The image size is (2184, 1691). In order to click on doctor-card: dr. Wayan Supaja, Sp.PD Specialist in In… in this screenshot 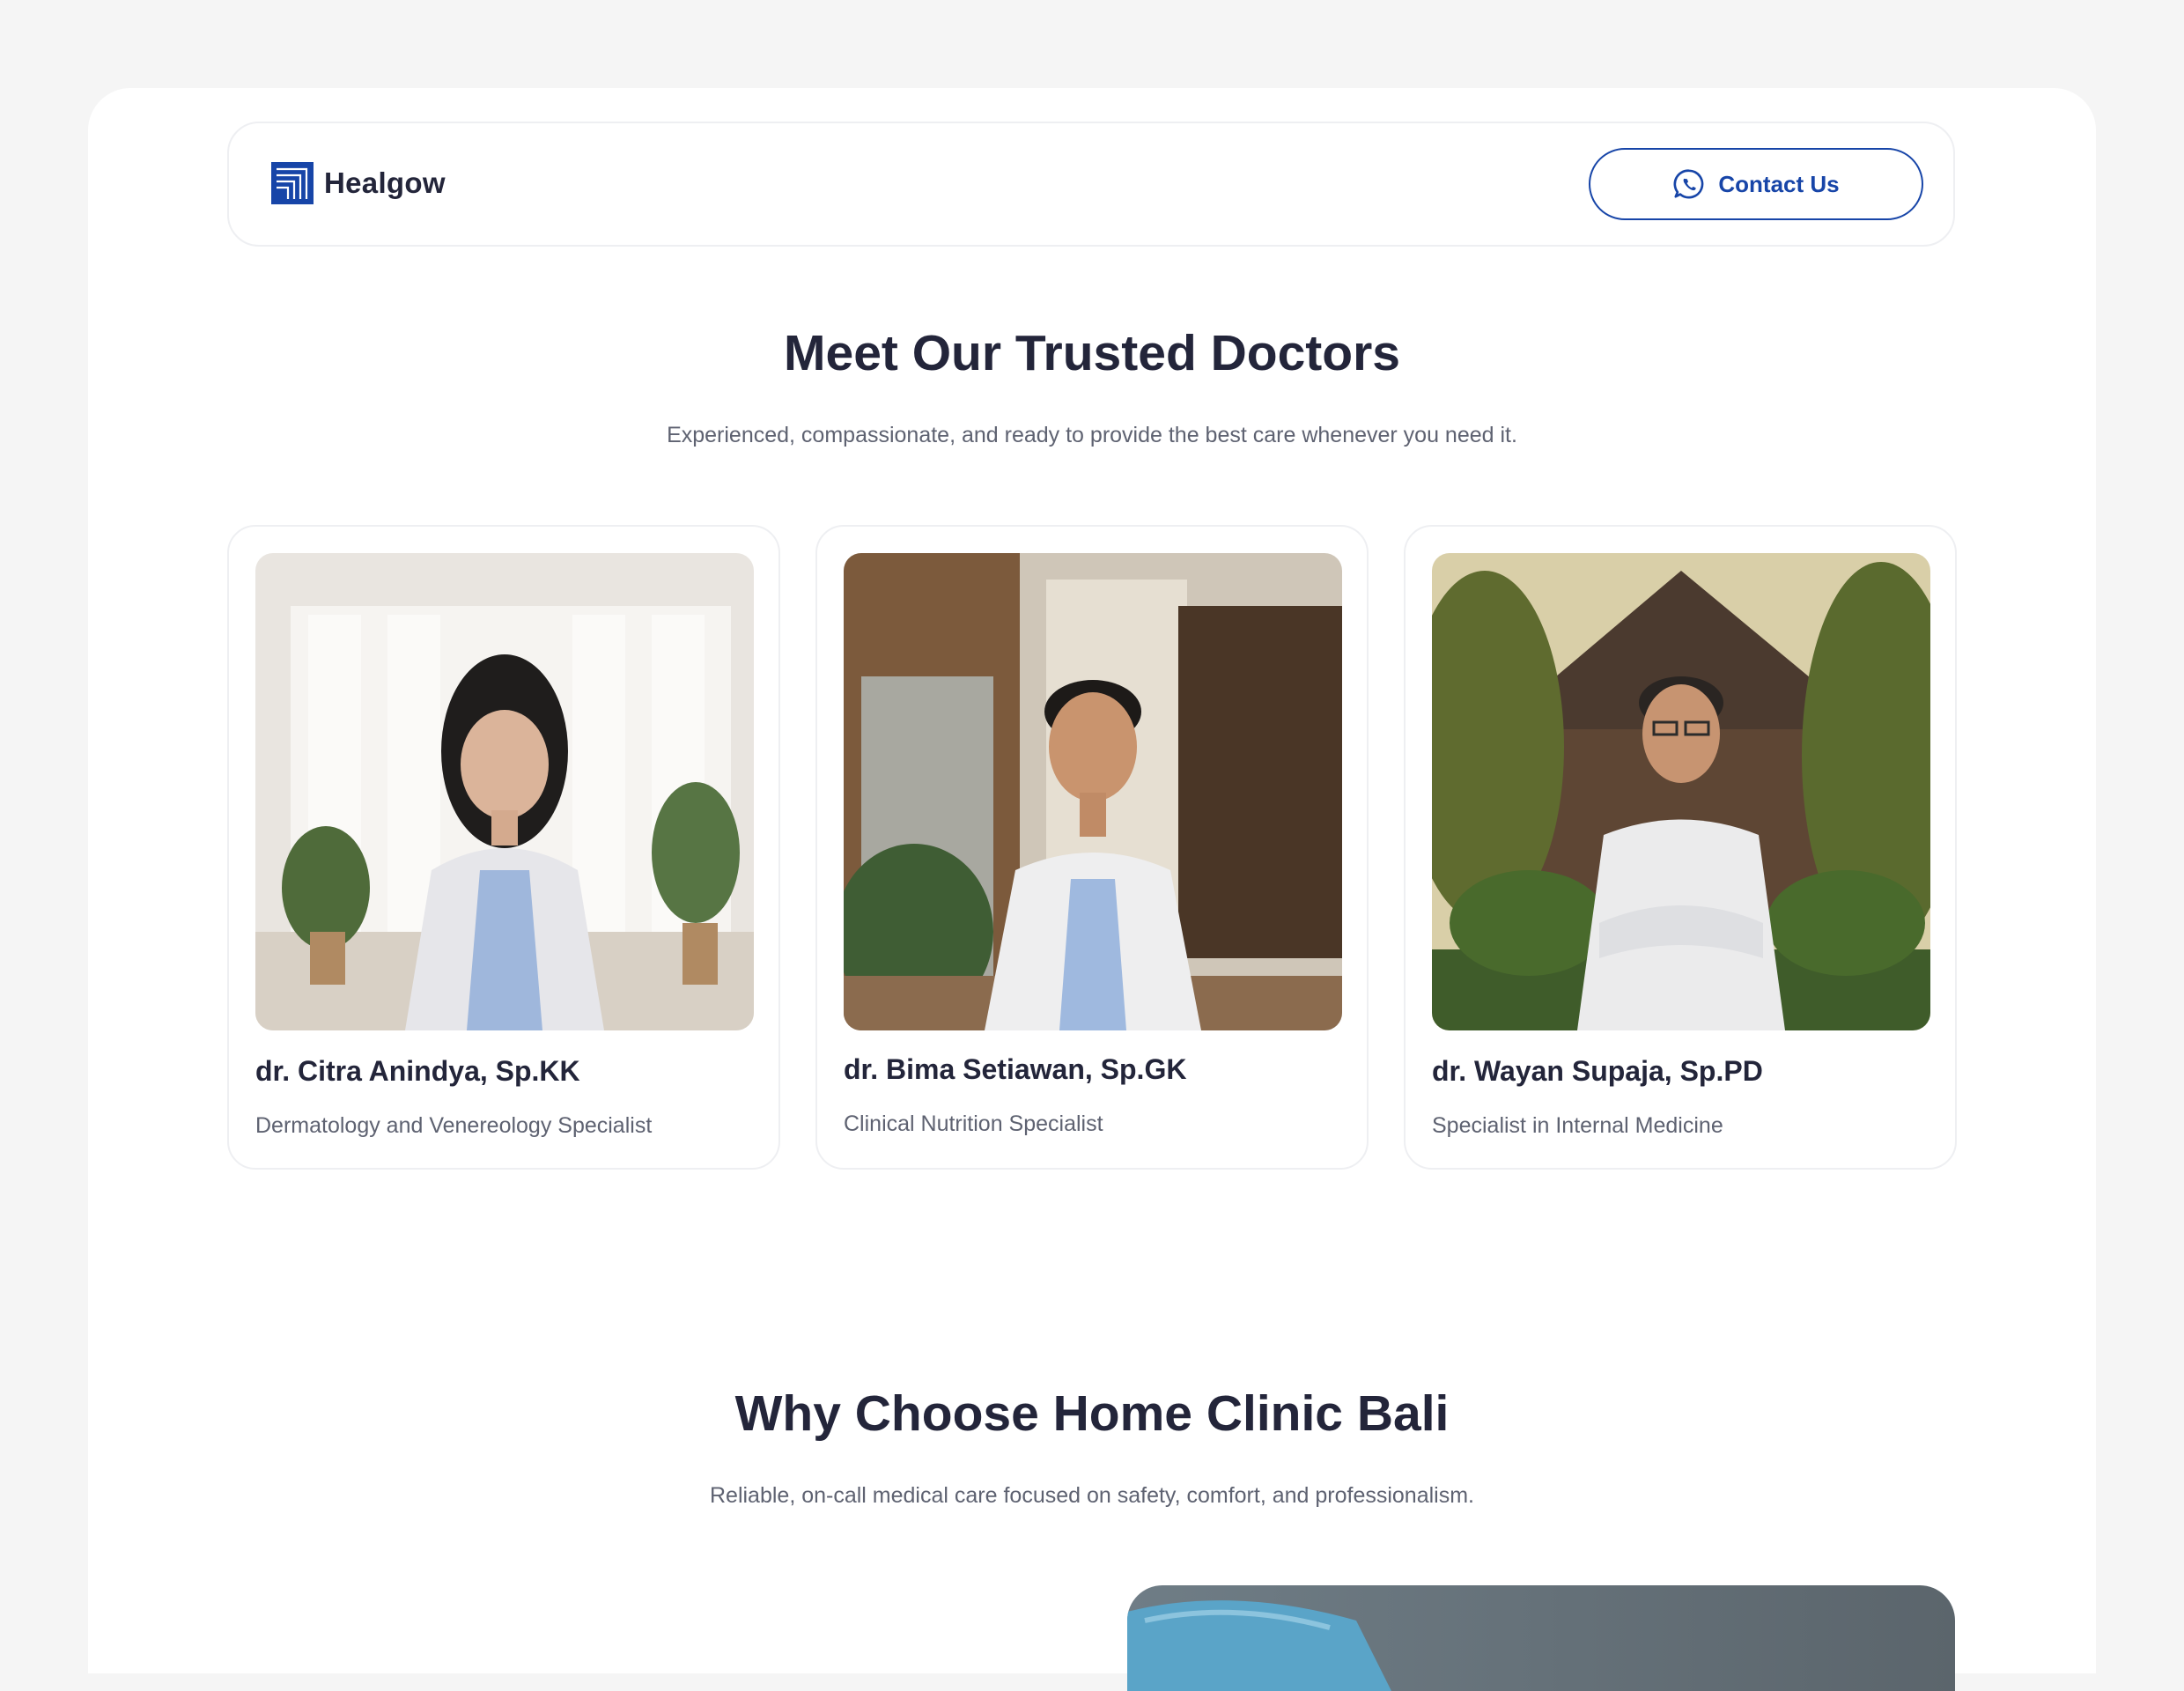, I will do `click(1680, 847)`.